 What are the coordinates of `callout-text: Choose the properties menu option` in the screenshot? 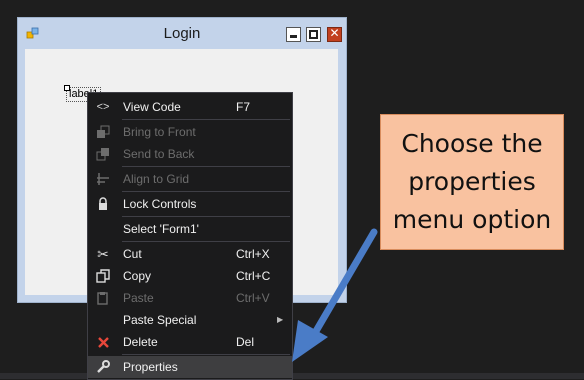 It's located at (472, 182).